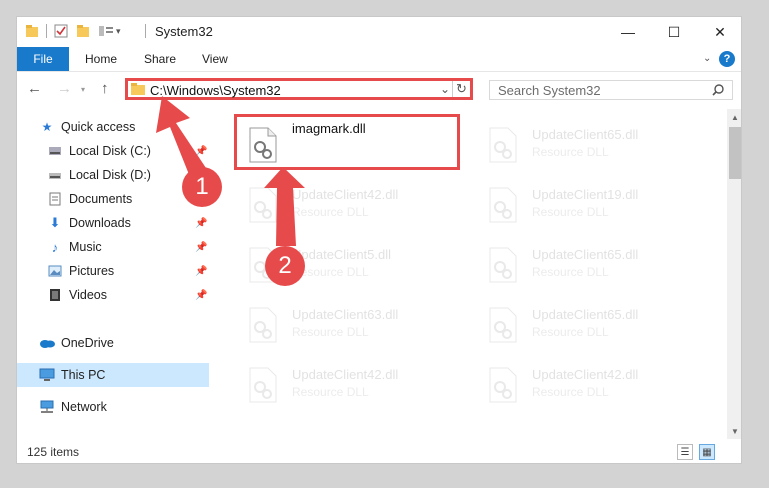 The height and width of the screenshot is (488, 769). I want to click on tab-view: View, so click(215, 59).